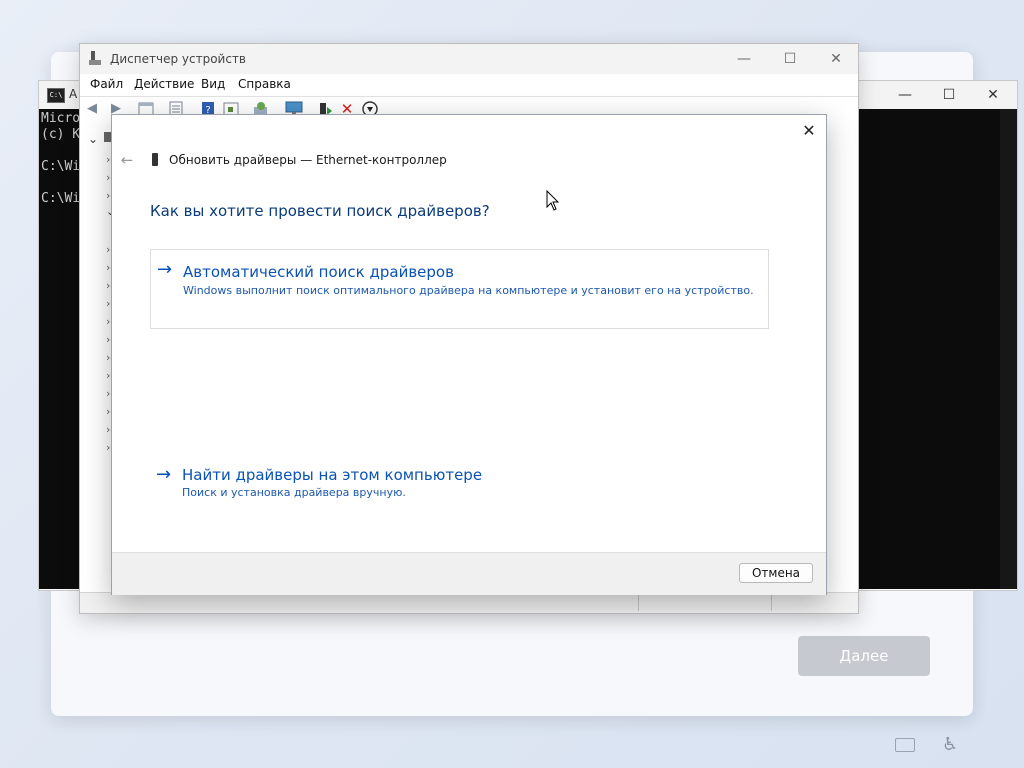  I want to click on cmd-title: А, so click(73, 94).